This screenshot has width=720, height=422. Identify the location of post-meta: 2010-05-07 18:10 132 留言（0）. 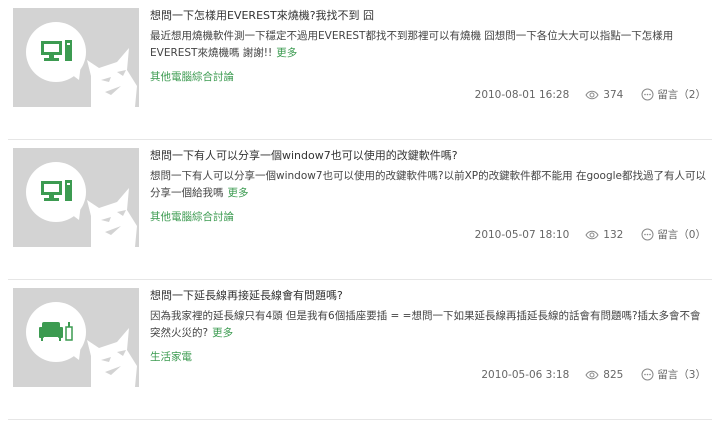
(590, 234).